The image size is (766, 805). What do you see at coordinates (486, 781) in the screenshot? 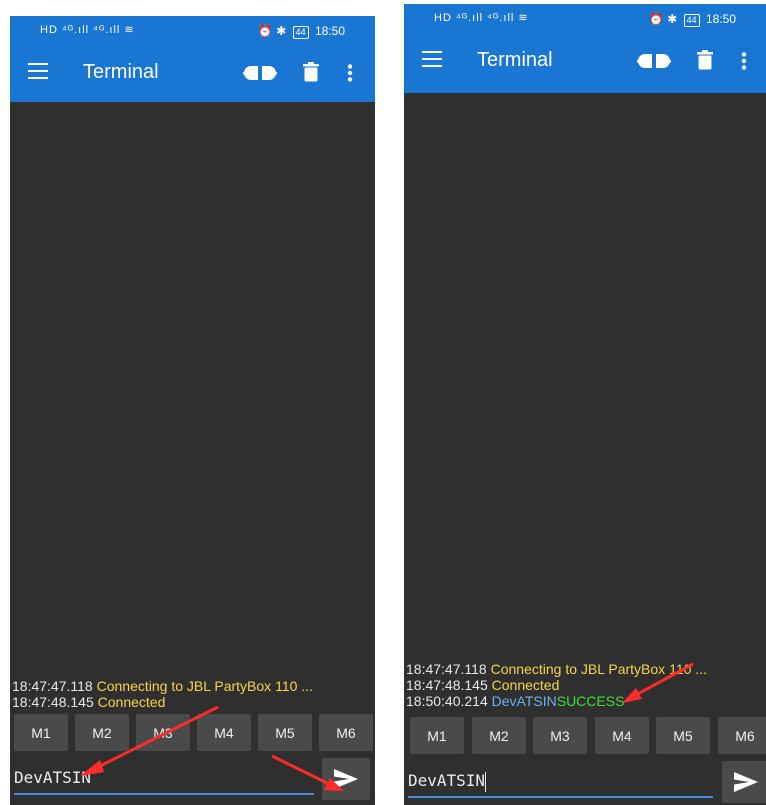
I see `text-caret` at bounding box center [486, 781].